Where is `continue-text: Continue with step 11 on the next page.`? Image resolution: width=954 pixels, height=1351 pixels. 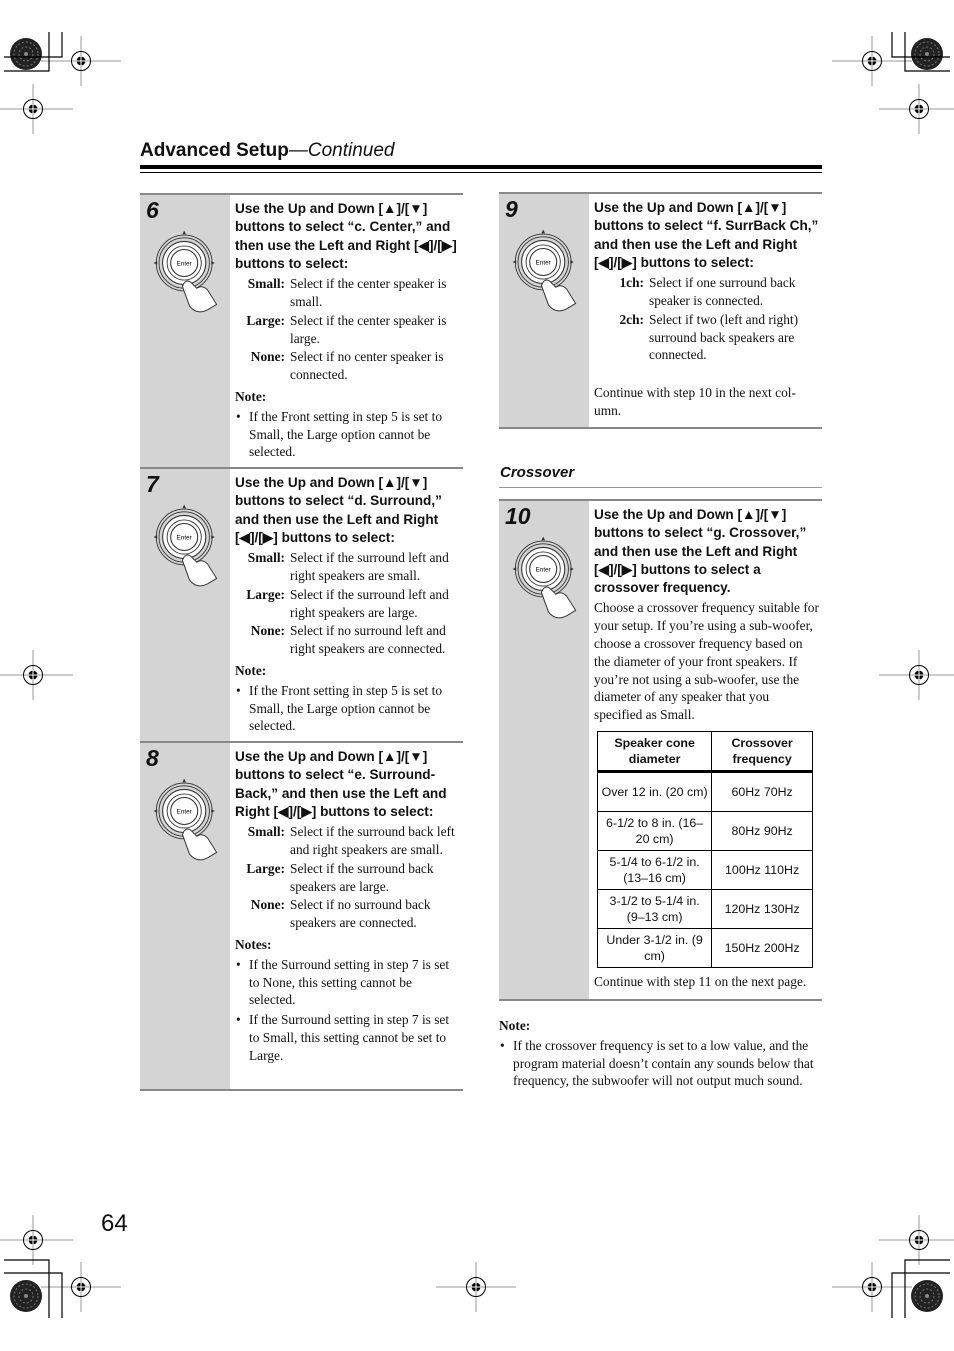 continue-text: Continue with step 11 on the next page. is located at coordinates (700, 982).